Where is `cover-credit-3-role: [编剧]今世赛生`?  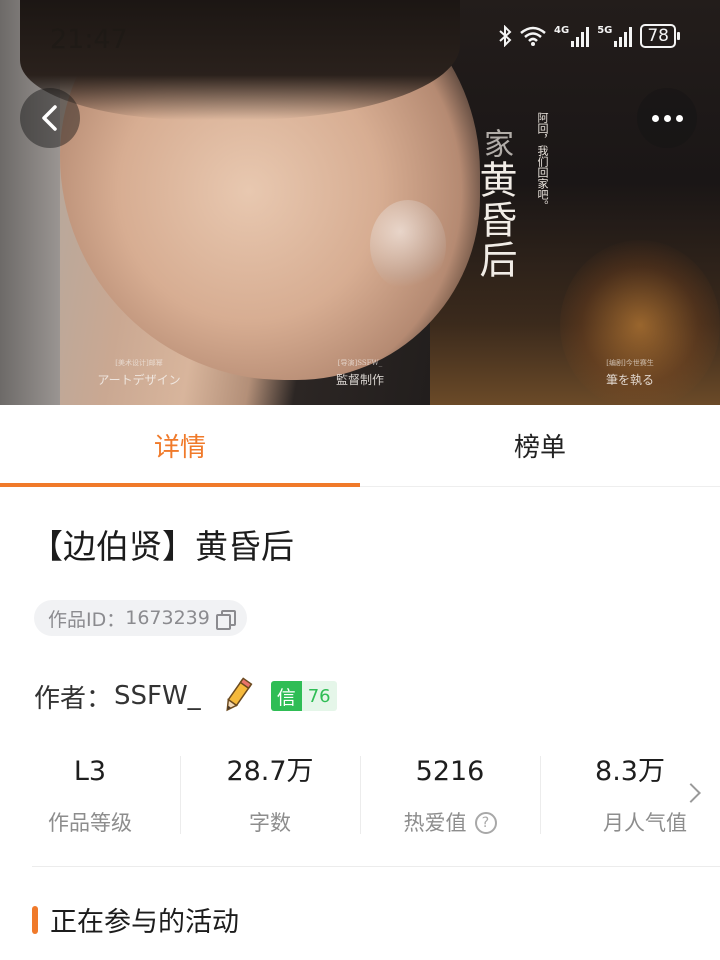
cover-credit-3-role: [编剧]今世赛生 is located at coordinates (630, 363).